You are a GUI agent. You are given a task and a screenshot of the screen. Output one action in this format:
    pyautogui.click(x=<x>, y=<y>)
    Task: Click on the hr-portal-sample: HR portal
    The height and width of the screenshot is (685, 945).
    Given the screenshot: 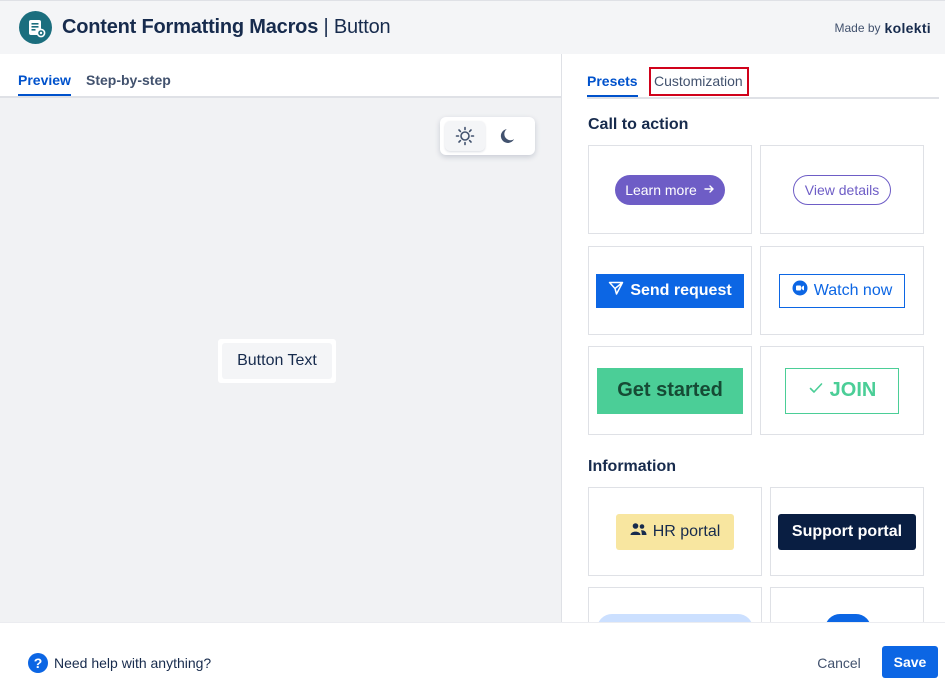 What is the action you would take?
    pyautogui.click(x=675, y=531)
    